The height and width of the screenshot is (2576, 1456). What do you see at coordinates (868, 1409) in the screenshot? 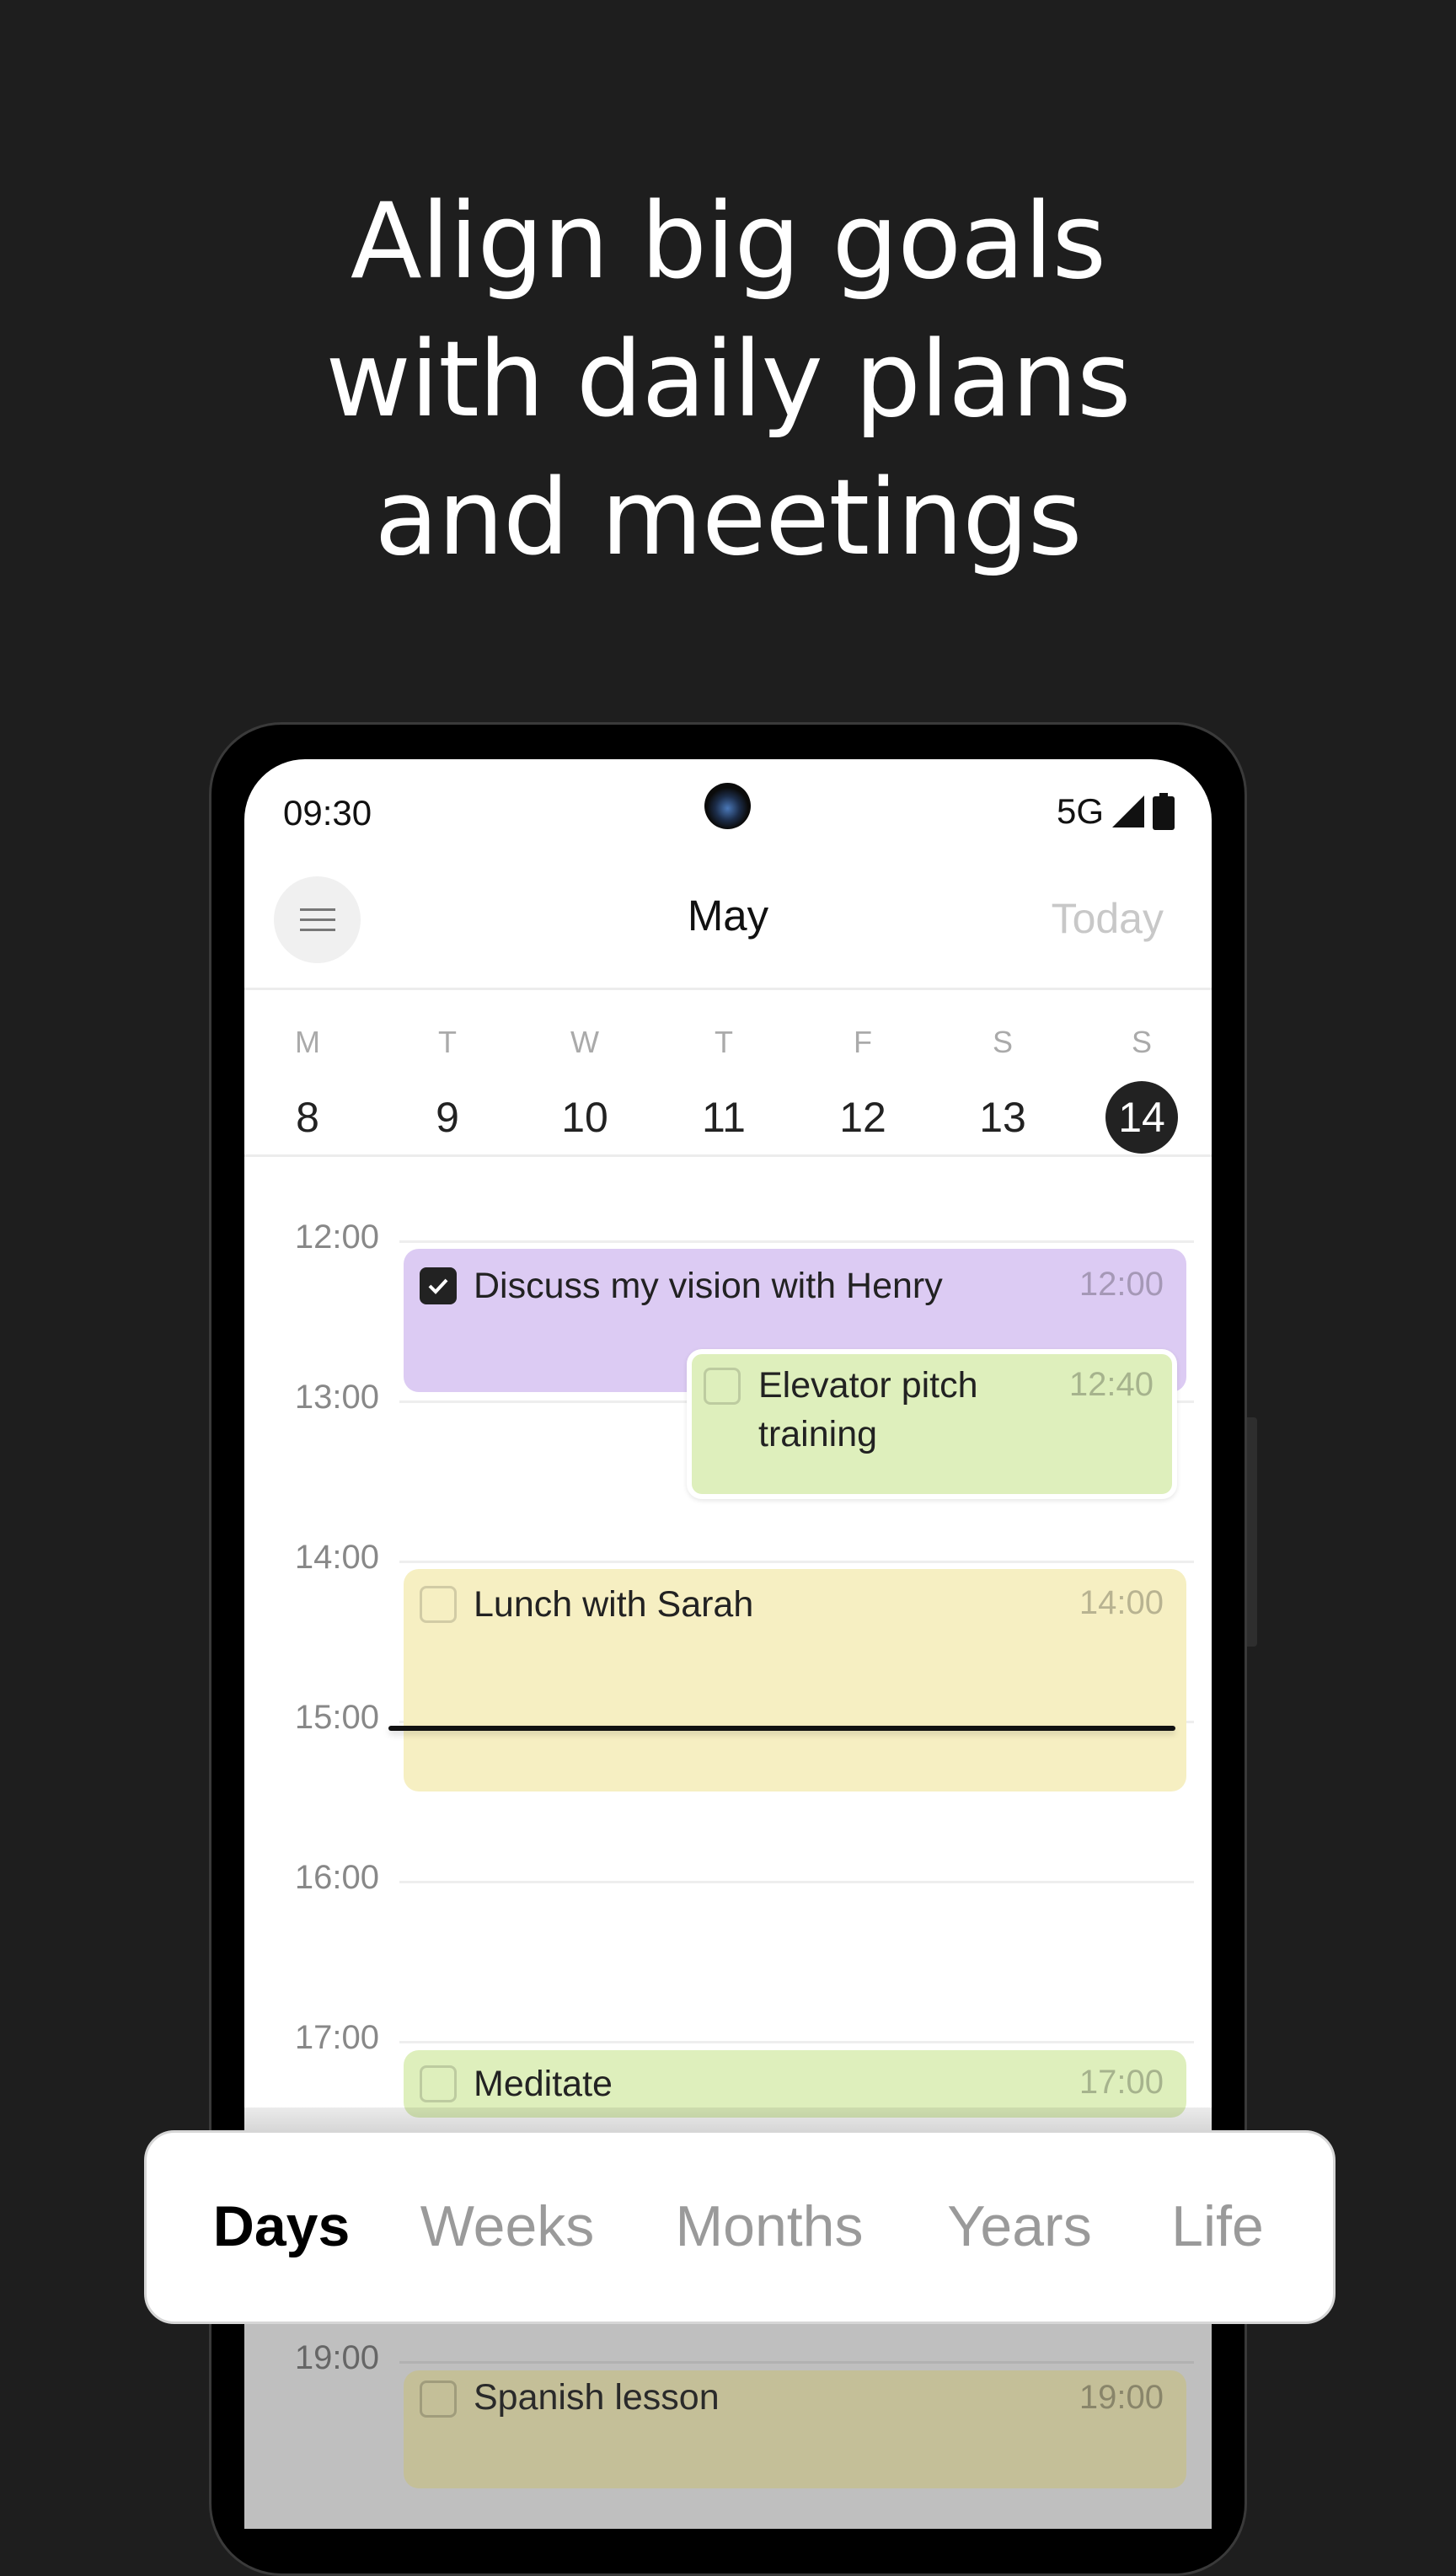
I see `event-title: Elevator pitch training` at bounding box center [868, 1409].